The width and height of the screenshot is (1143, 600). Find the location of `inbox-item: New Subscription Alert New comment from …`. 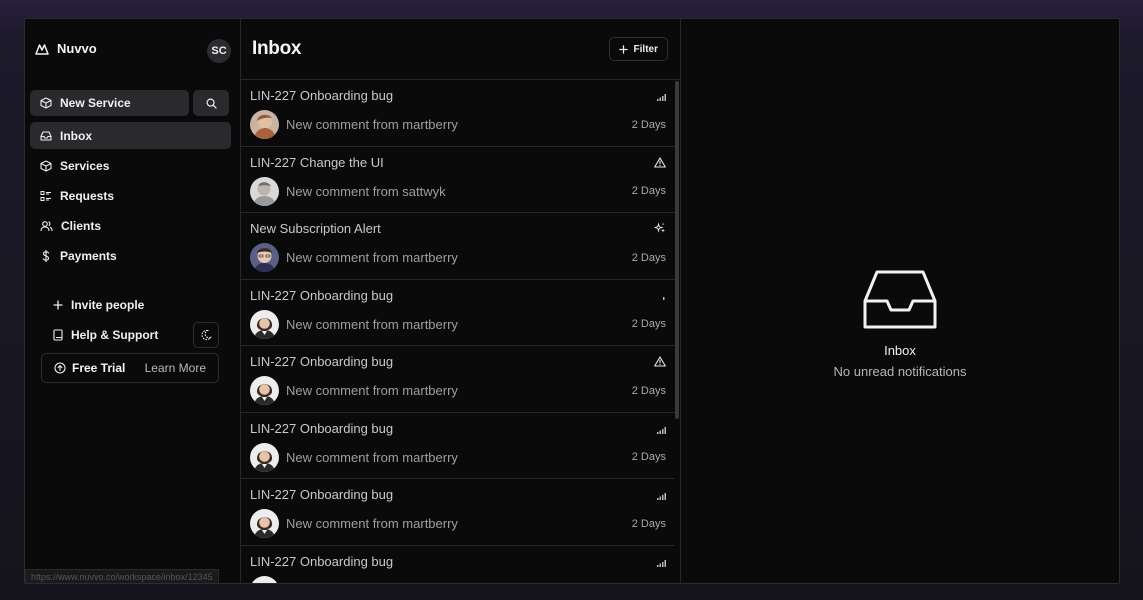

inbox-item: New Subscription Alert New comment from … is located at coordinates (458, 246).